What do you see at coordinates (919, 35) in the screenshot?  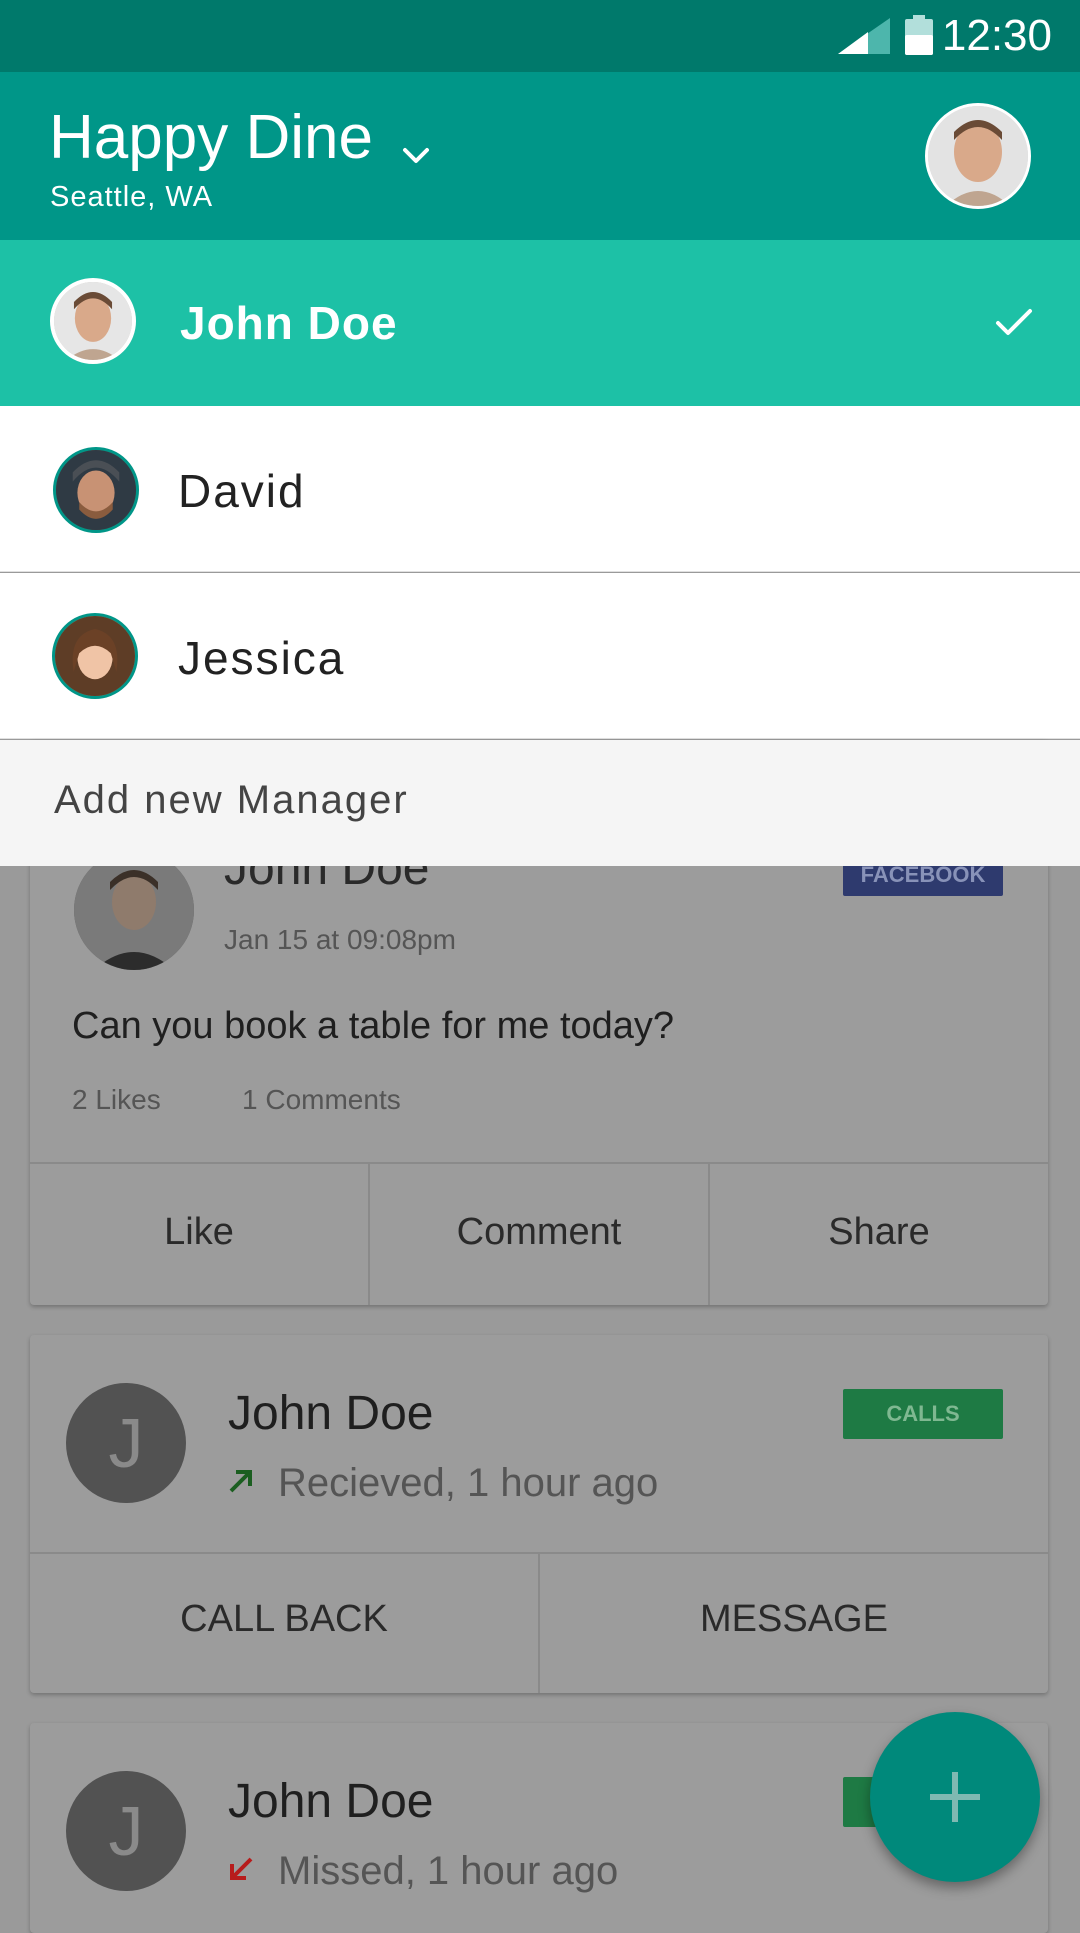 I see `battery-icon` at bounding box center [919, 35].